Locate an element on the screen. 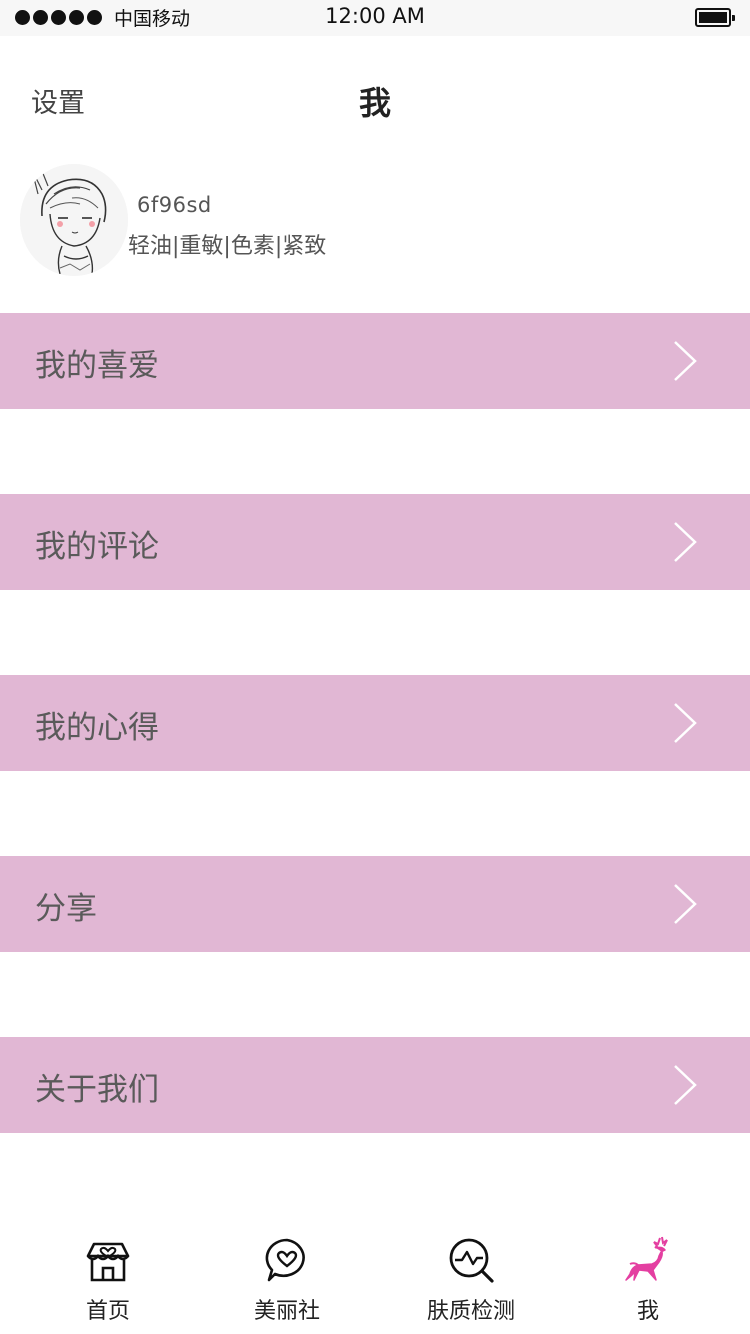  status-bar: 中国移动 12:00 AM is located at coordinates (375, 18).